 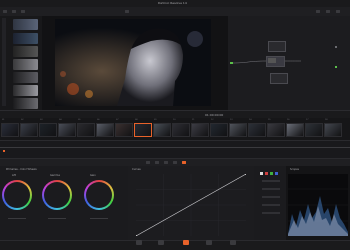 I want to click on clip-number: 16, so click(x=288, y=120).